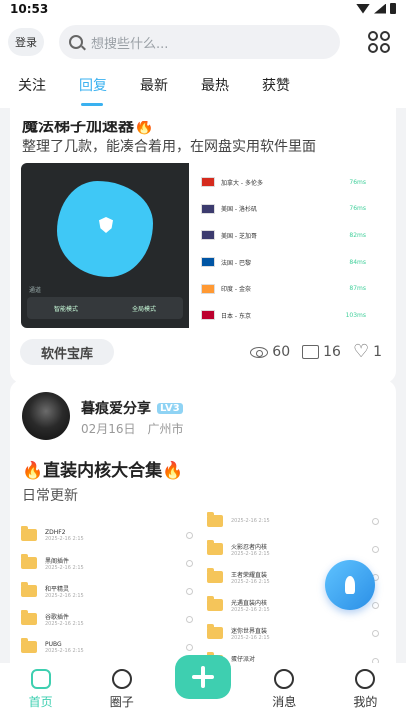 This screenshot has height=715, width=406. What do you see at coordinates (40, 679) in the screenshot?
I see `home-icon` at bounding box center [40, 679].